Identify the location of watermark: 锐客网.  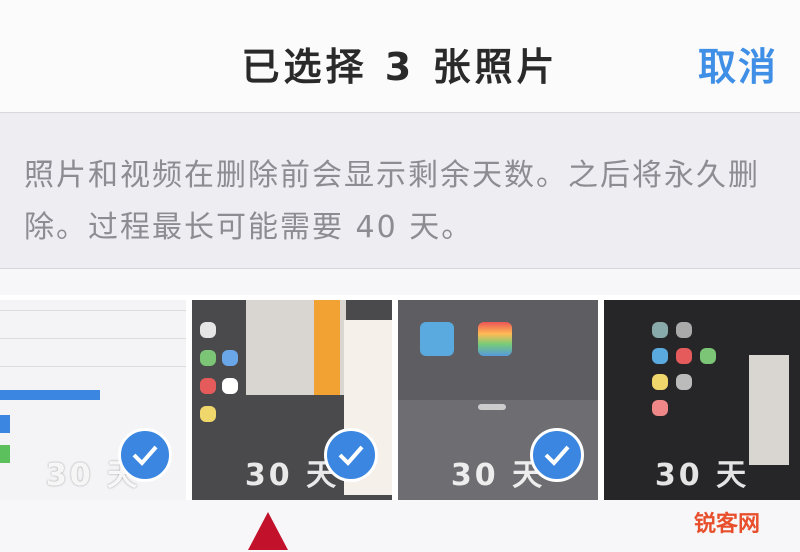
(726, 524).